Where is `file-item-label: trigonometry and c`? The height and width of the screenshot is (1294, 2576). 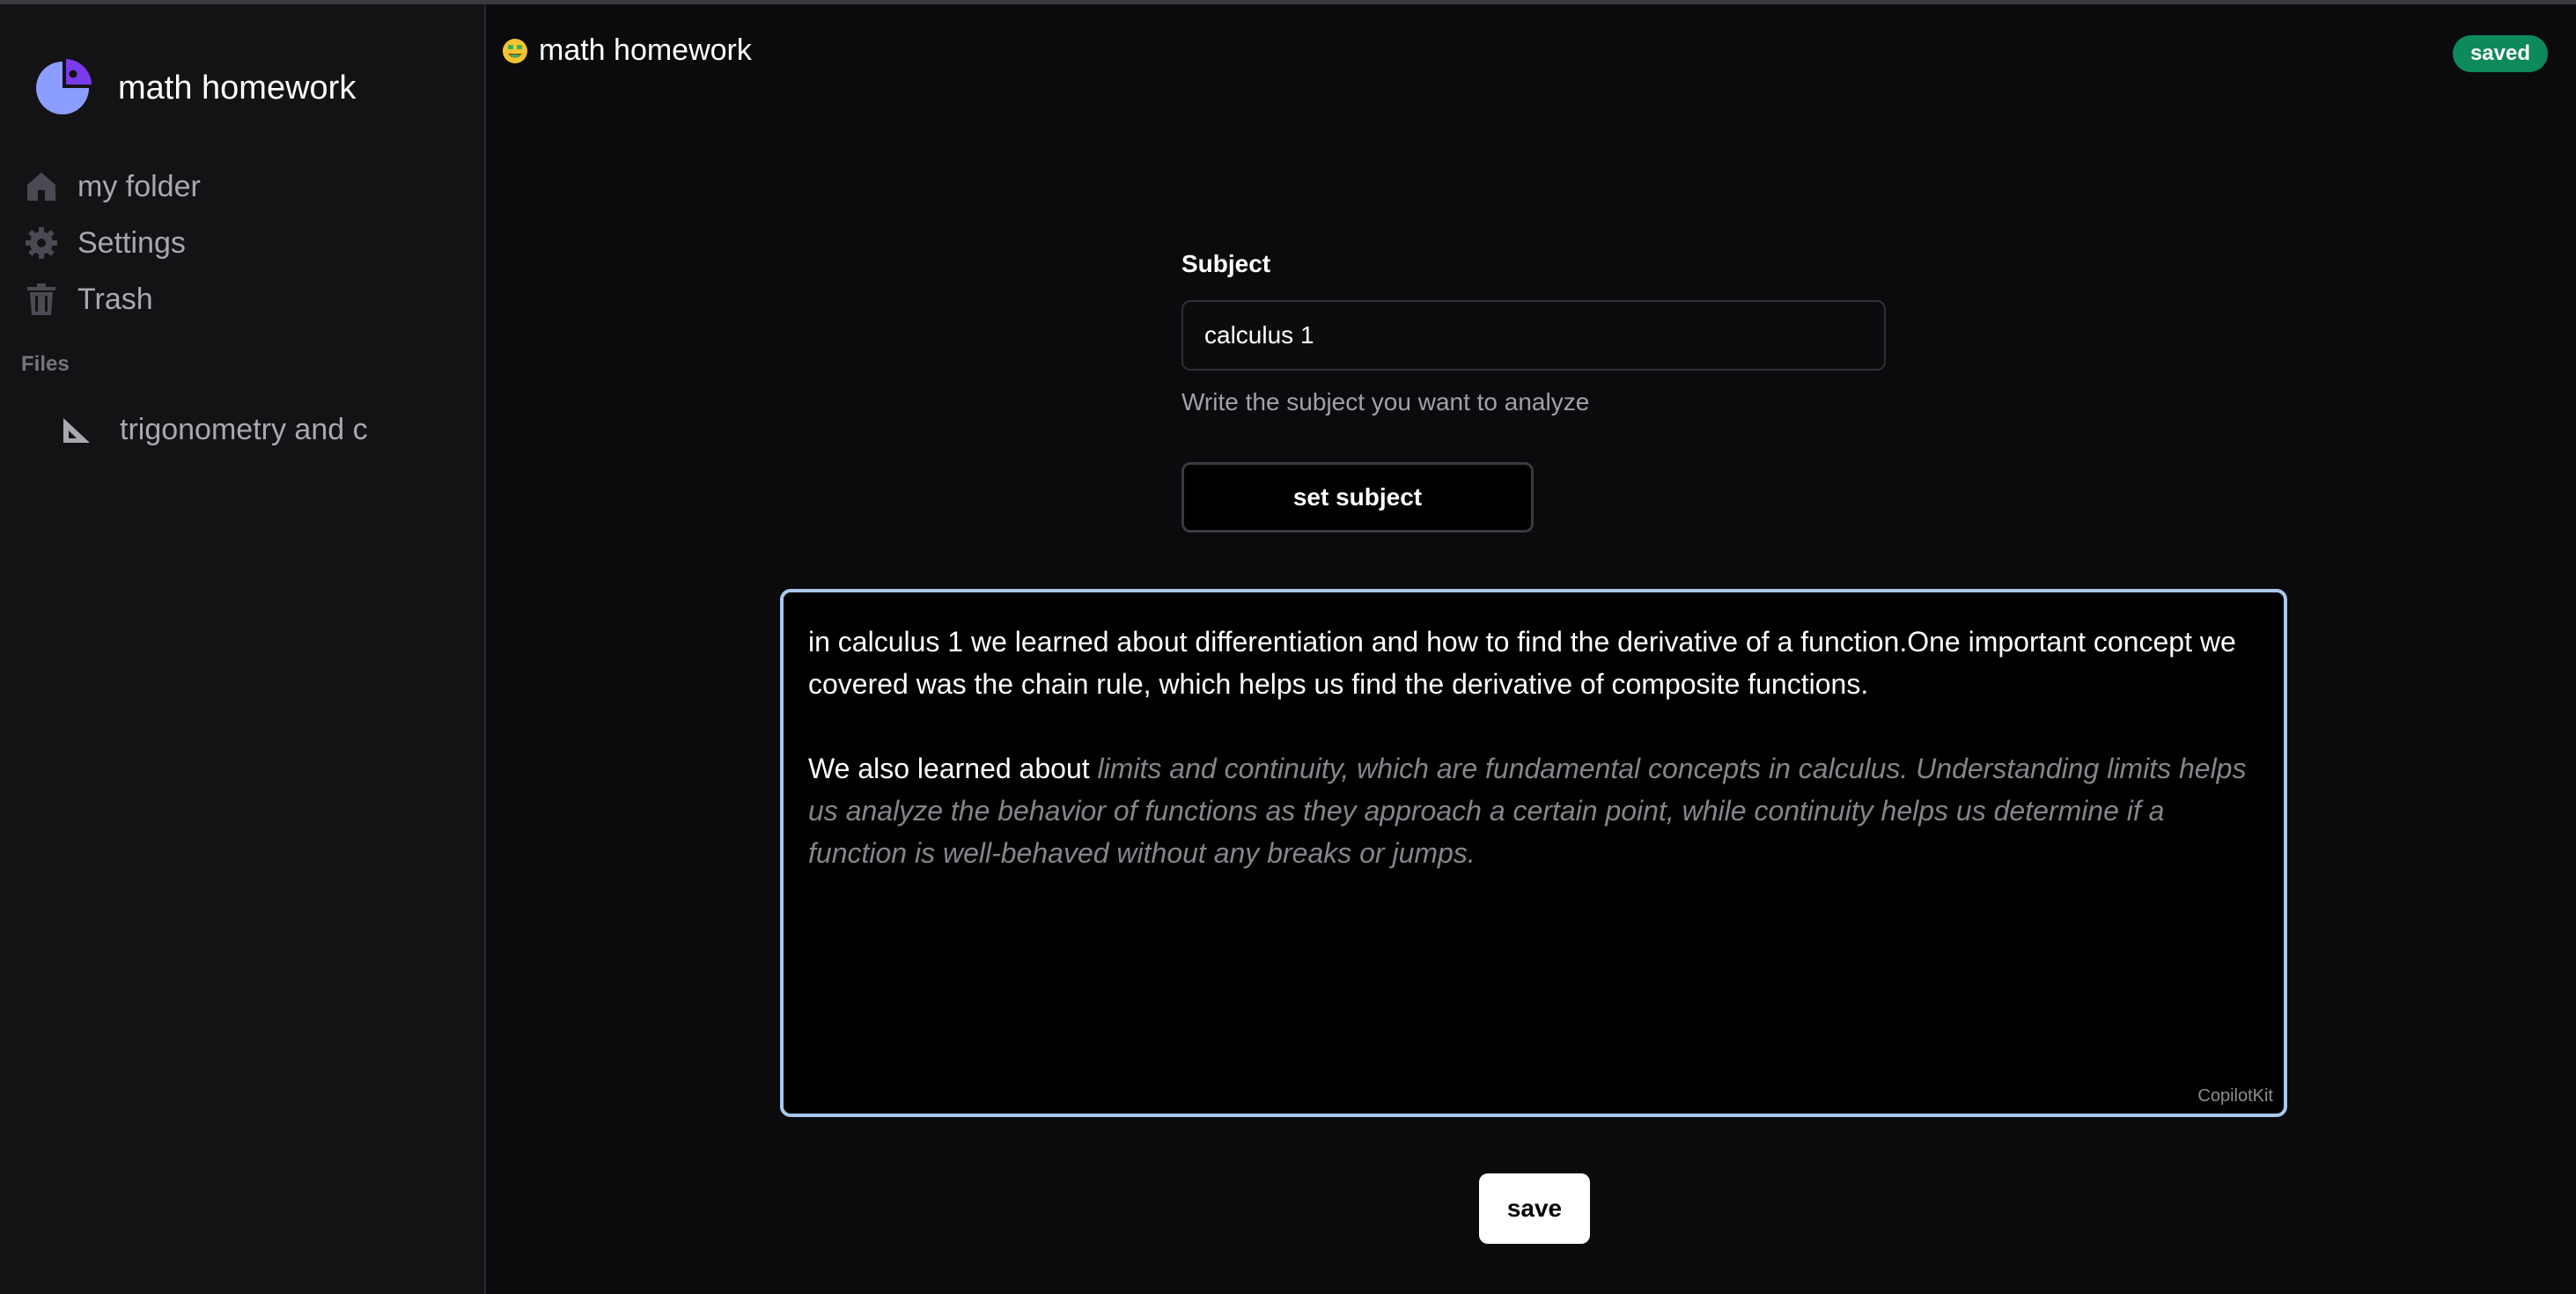 file-item-label: trigonometry and c is located at coordinates (244, 429).